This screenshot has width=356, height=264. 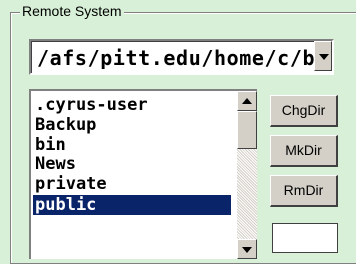 I want to click on mkdir-button: MkDir, so click(x=304, y=151).